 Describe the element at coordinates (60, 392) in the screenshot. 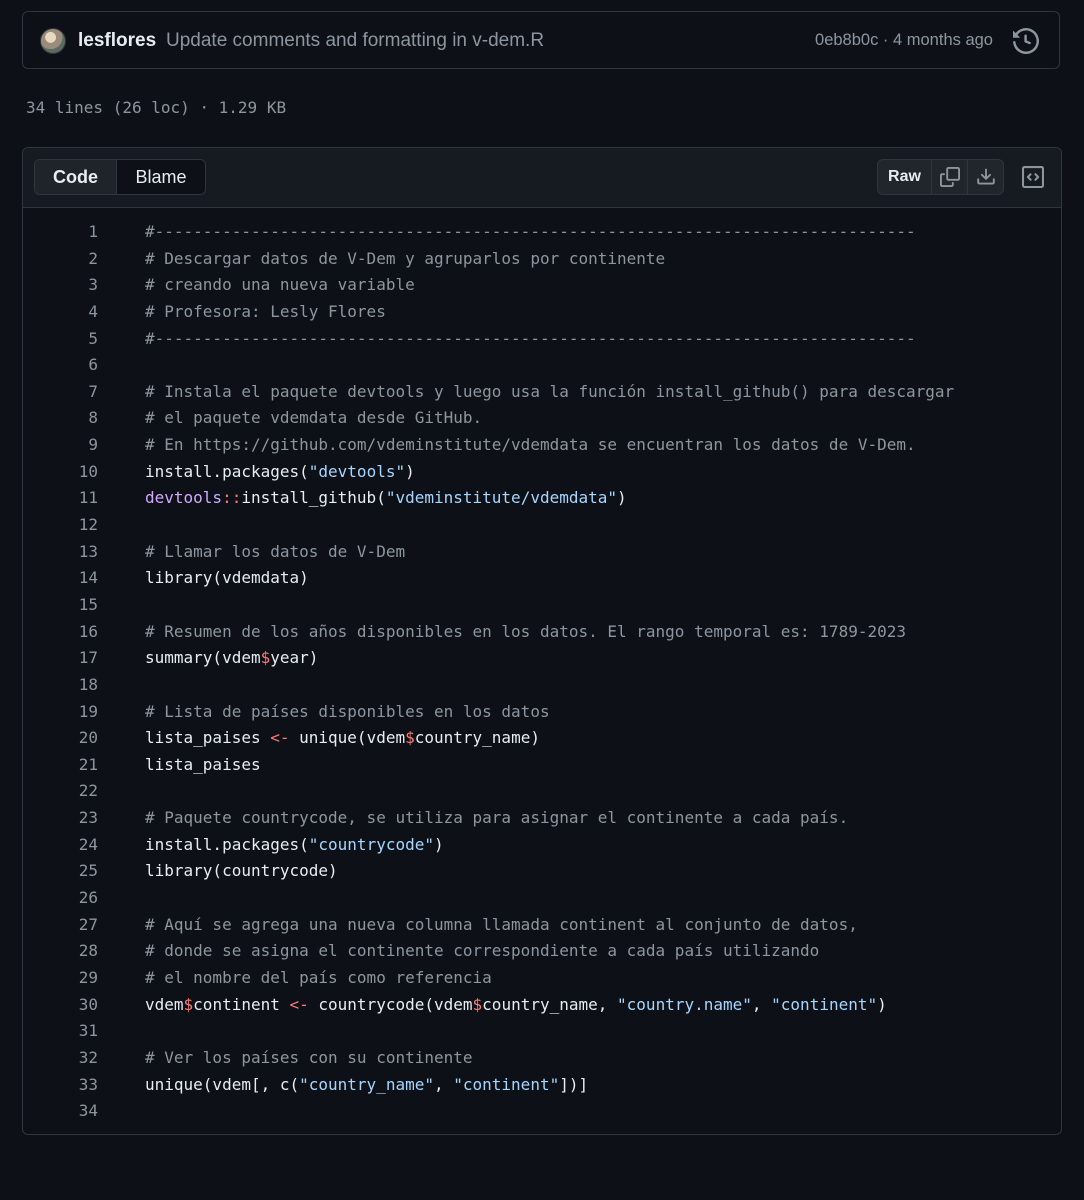

I see `line-number: 7` at that location.